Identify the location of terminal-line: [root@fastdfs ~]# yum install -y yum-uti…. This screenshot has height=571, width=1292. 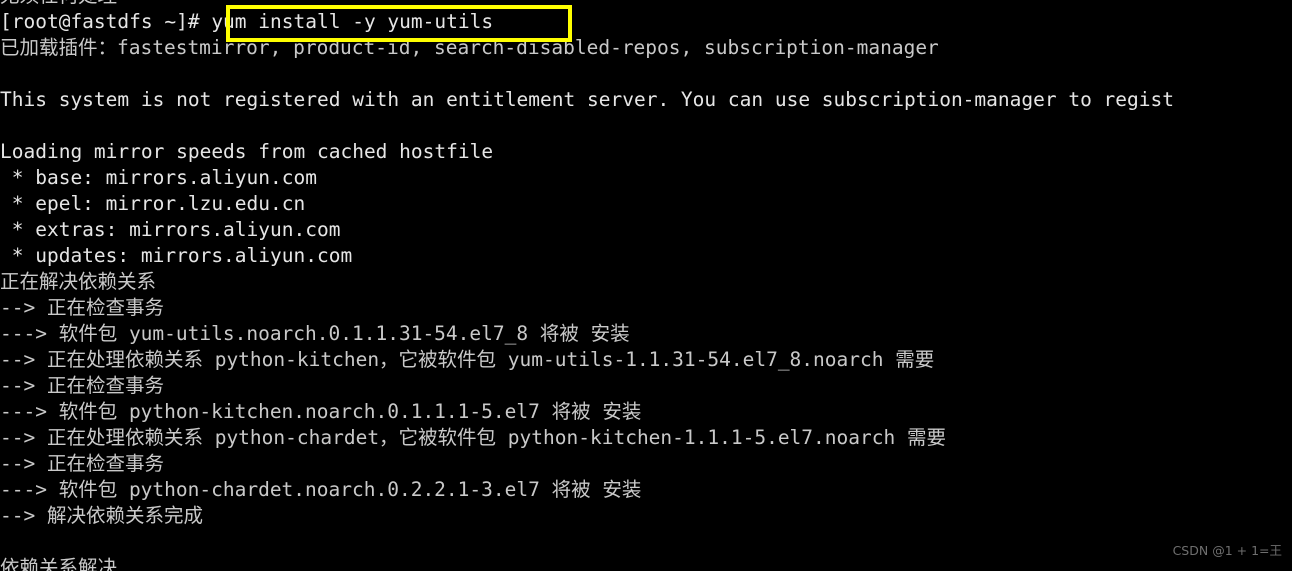
(247, 21).